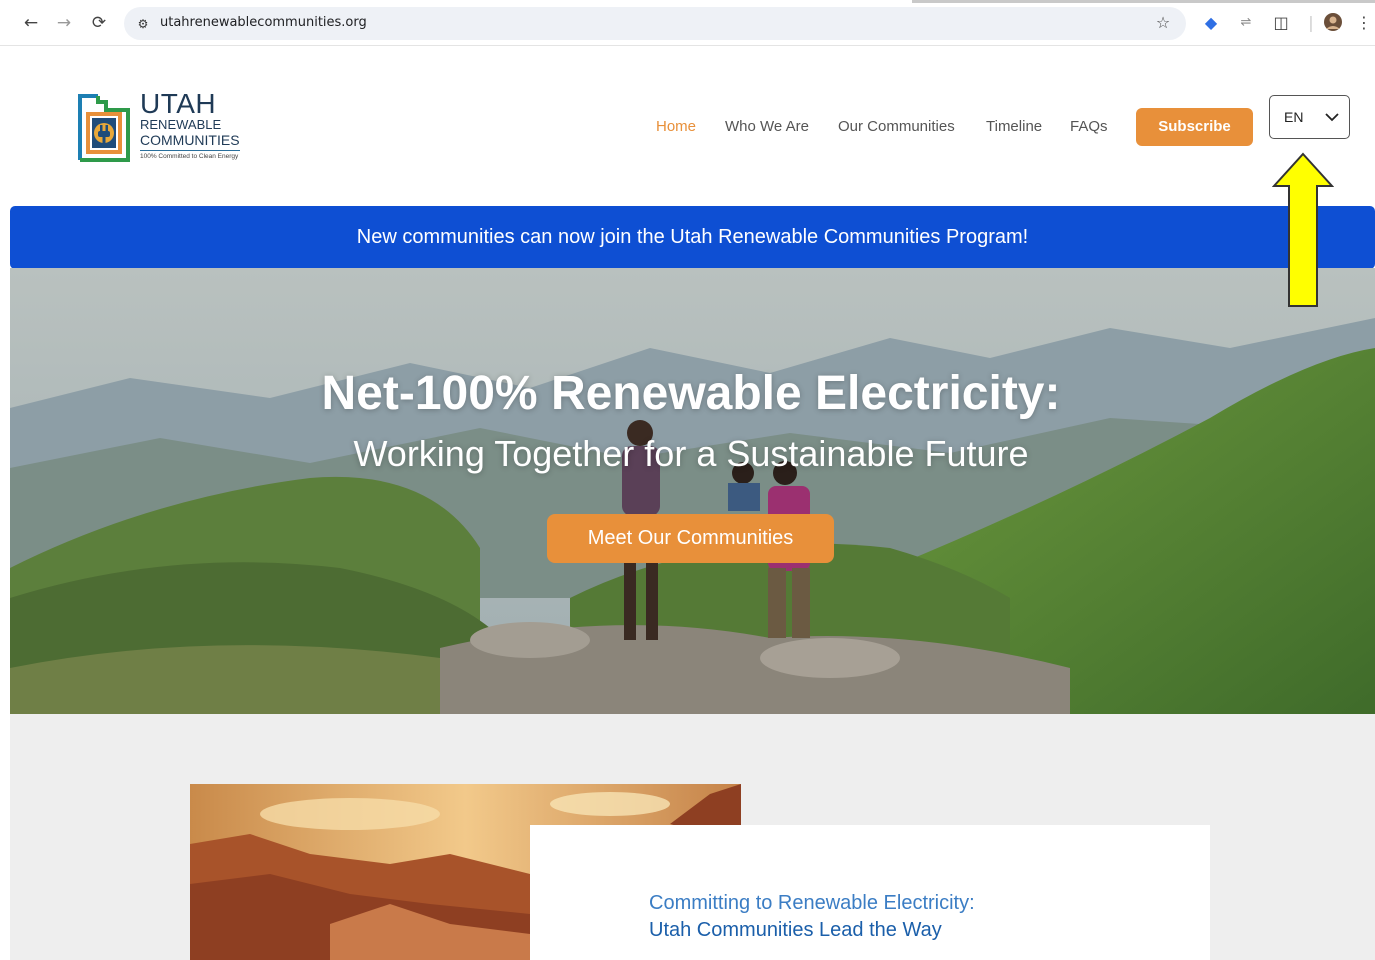 The image size is (1375, 960). What do you see at coordinates (691, 393) in the screenshot?
I see `hero-title: Net-100% Renewable Electricity:` at bounding box center [691, 393].